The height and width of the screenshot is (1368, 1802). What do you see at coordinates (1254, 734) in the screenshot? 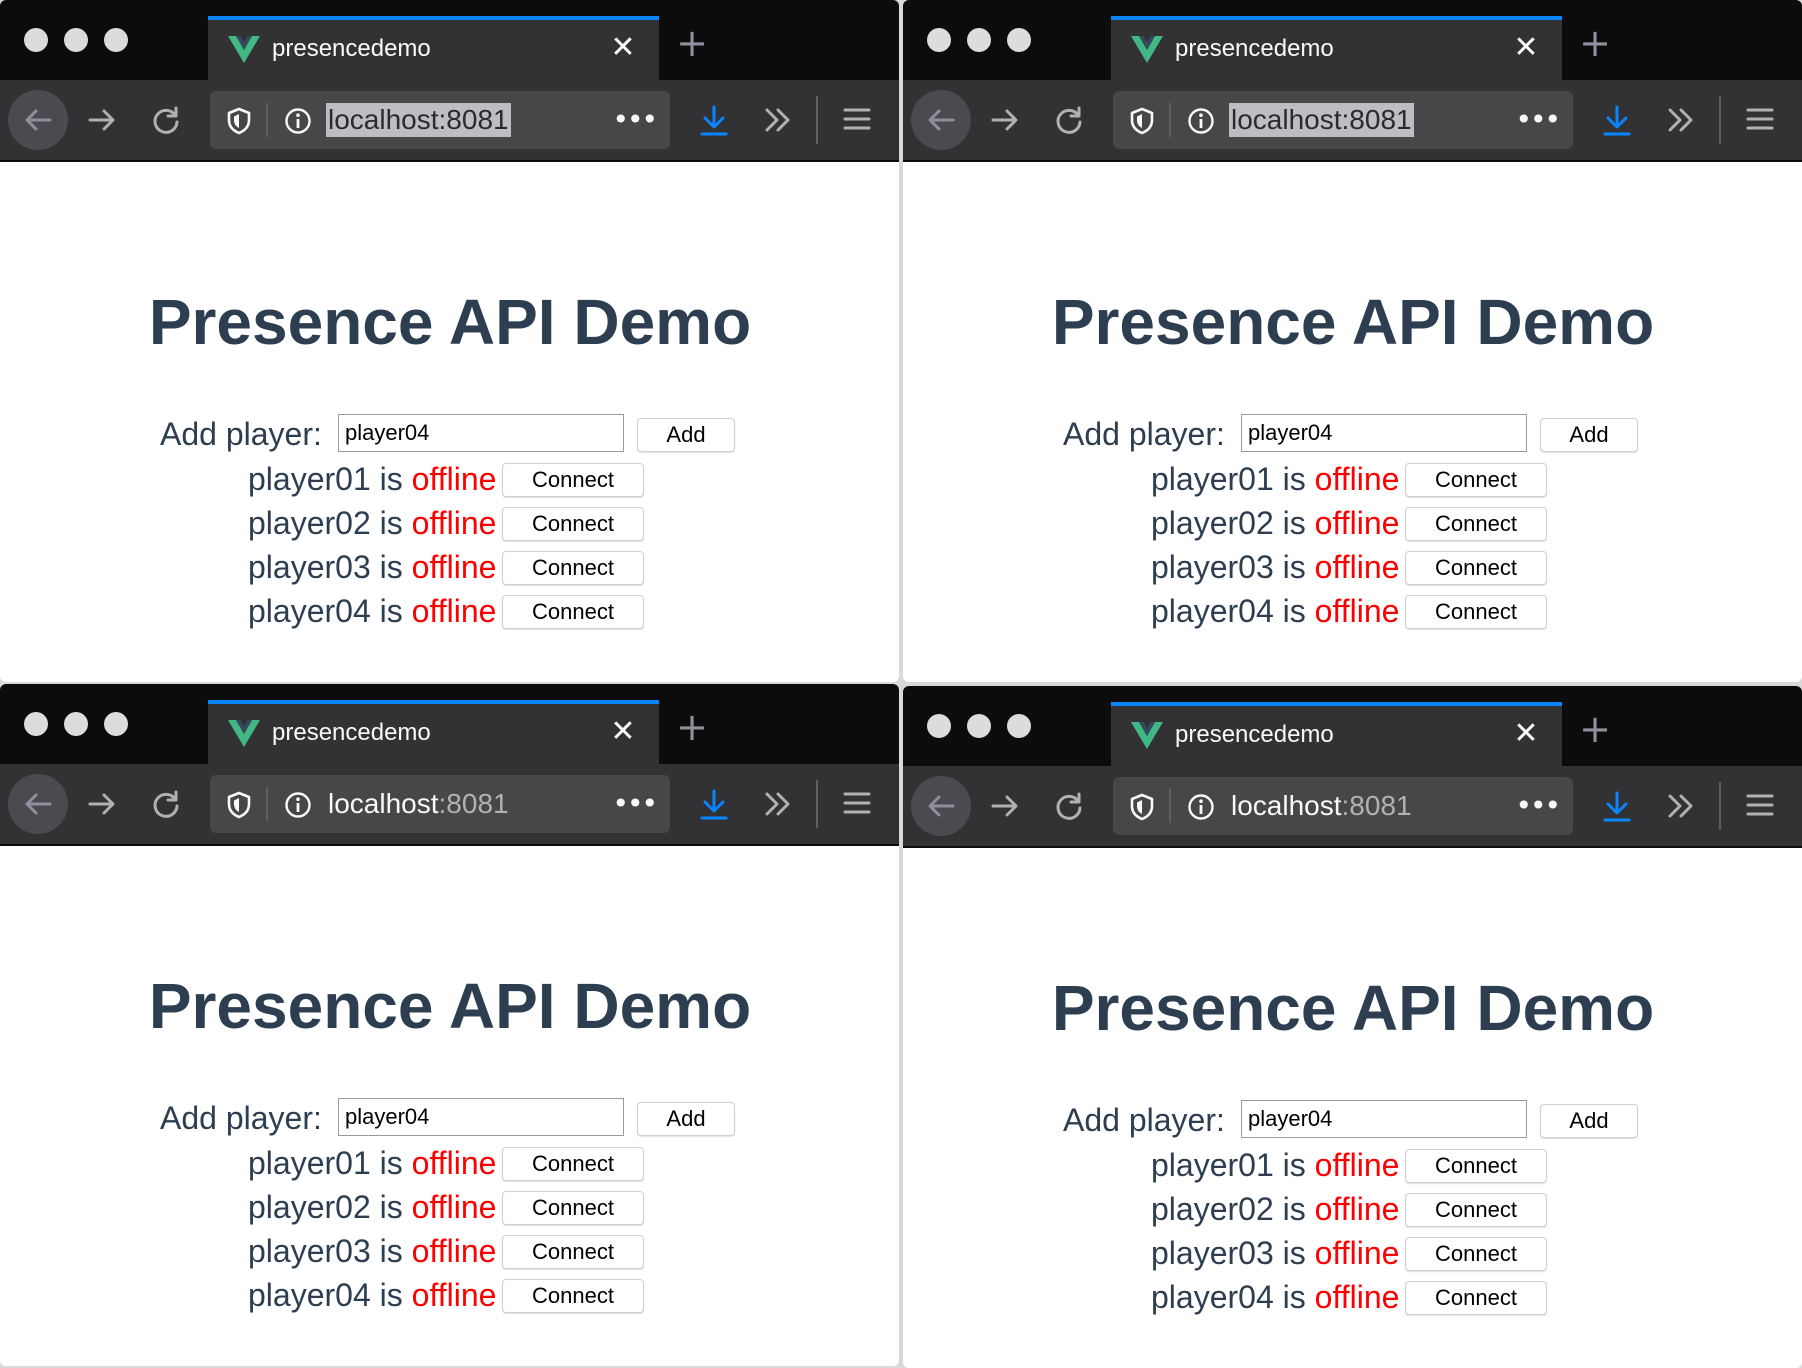
I see `tab-title: presencedemo` at bounding box center [1254, 734].